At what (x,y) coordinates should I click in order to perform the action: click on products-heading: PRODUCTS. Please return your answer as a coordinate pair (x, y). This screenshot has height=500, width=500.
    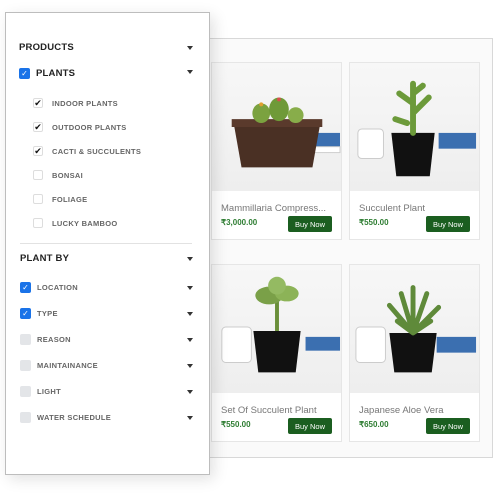
    Looking at the image, I should click on (46, 47).